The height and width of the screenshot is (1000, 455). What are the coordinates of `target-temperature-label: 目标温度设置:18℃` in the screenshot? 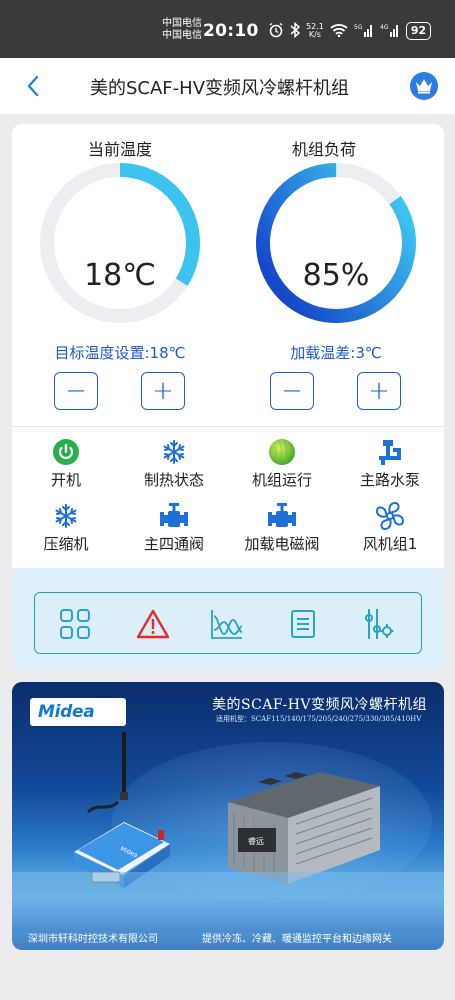 It's located at (120, 353).